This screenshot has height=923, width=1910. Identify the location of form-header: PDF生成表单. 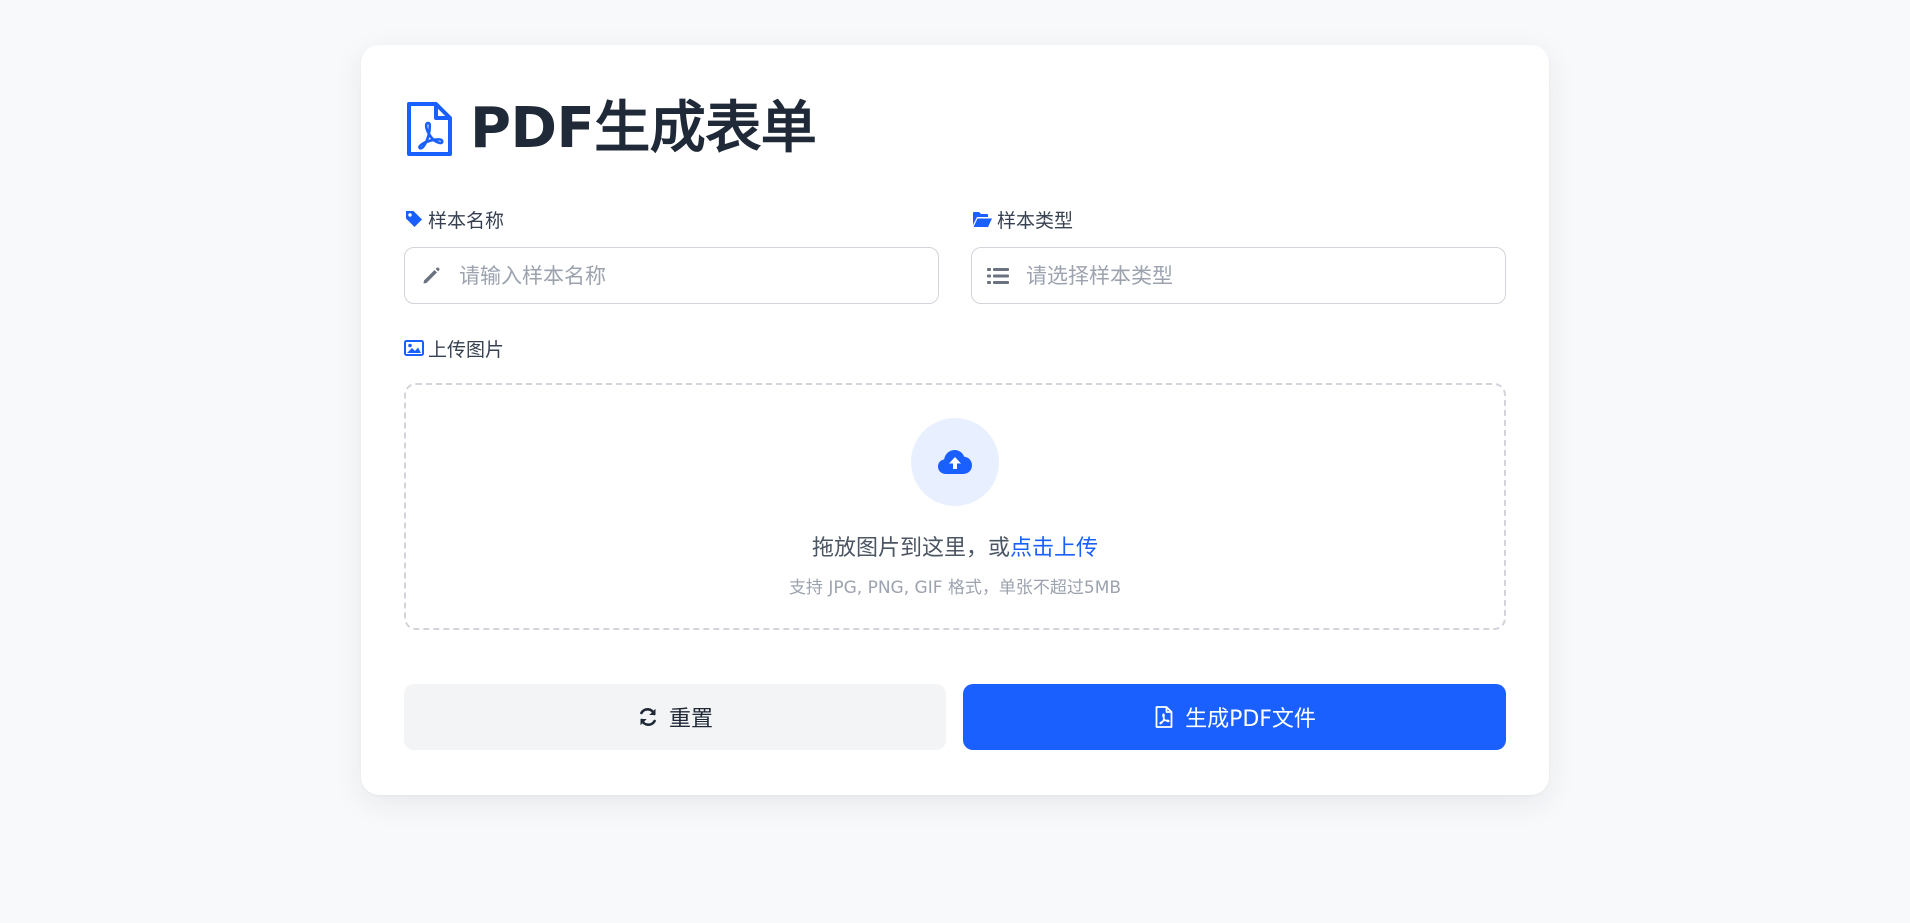
(610, 128).